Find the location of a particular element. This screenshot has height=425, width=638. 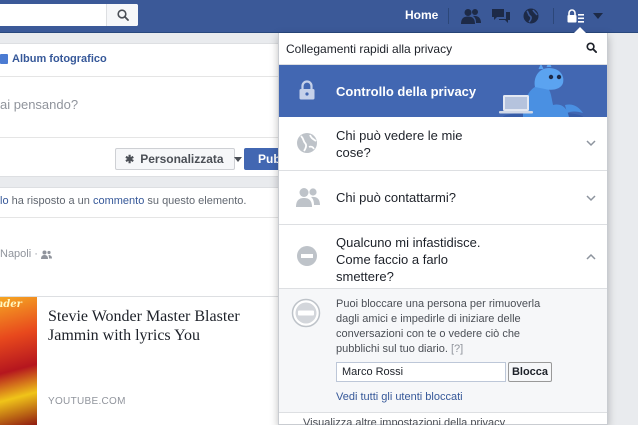

audience-selector: ✱ Personalizzata is located at coordinates (178, 159).